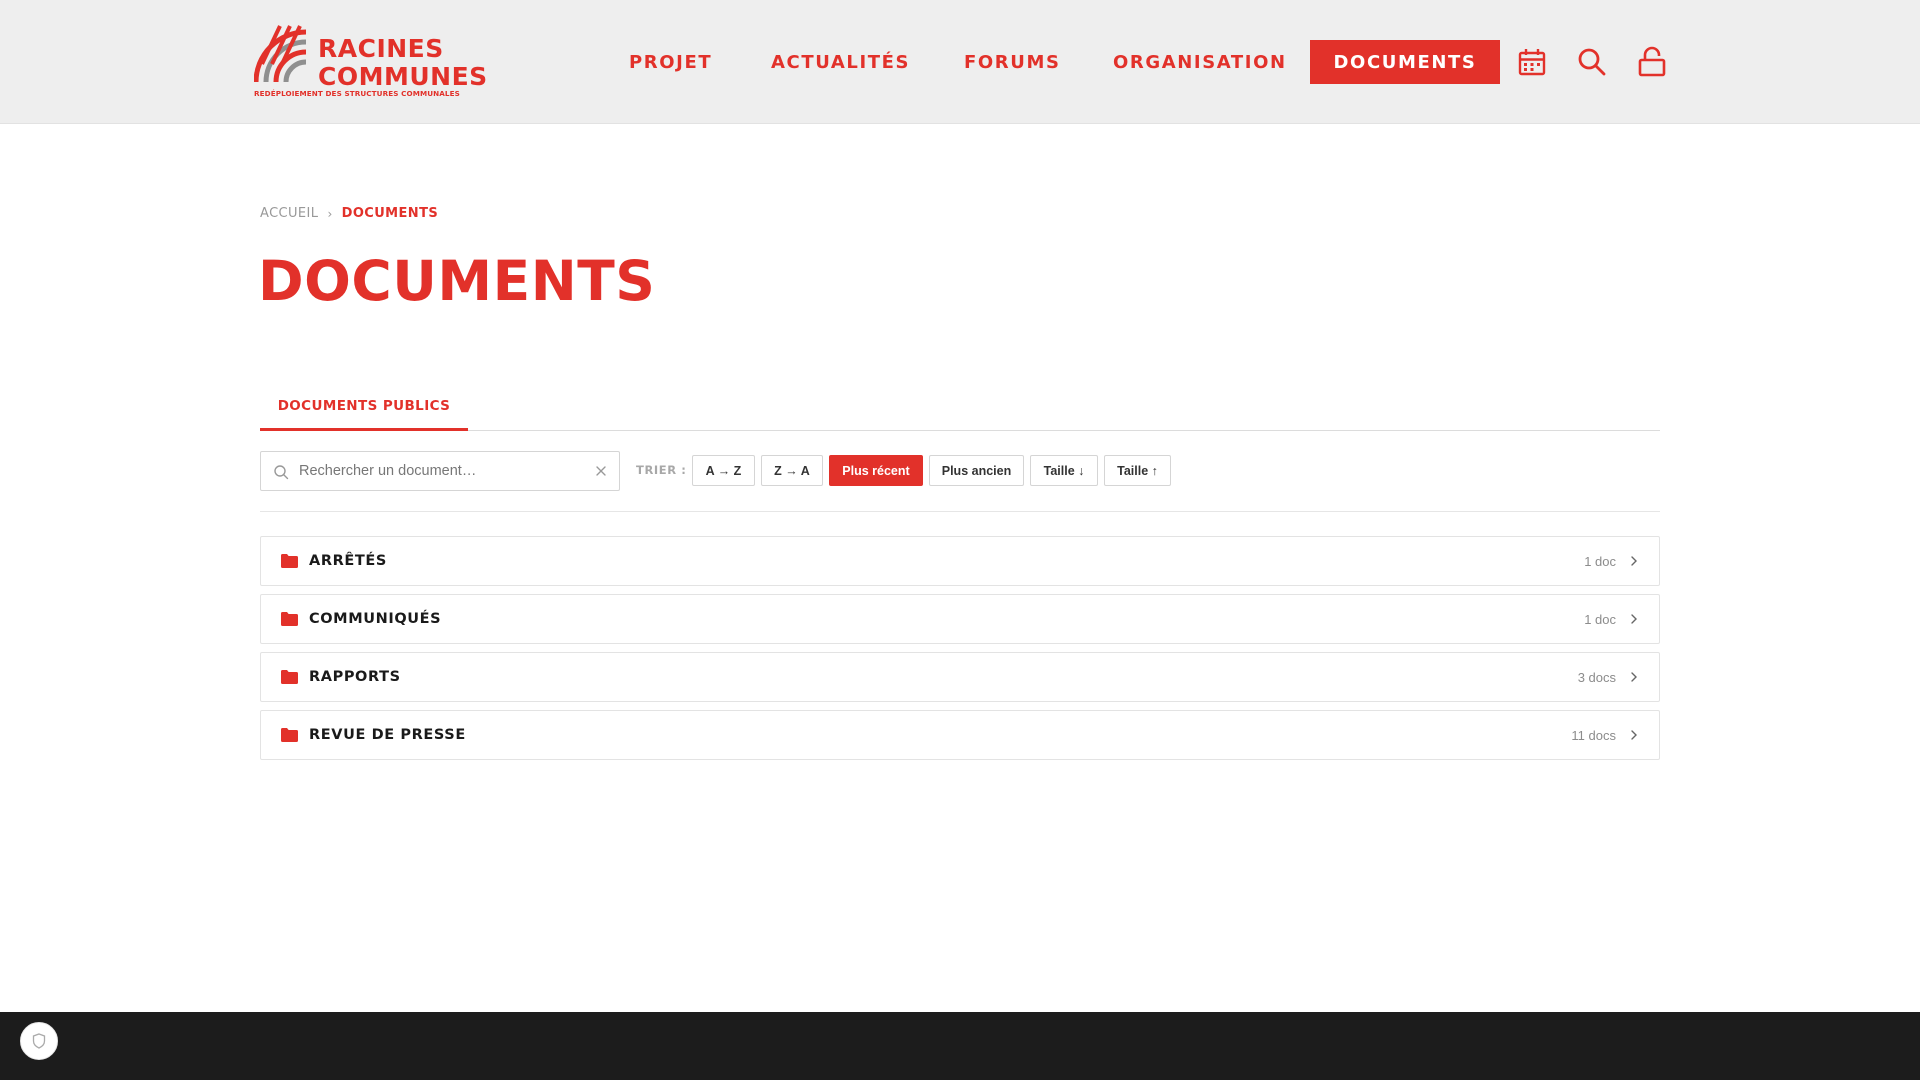  I want to click on folder-row-arretes: ARRÊTÉS 1 doc, so click(960, 561).